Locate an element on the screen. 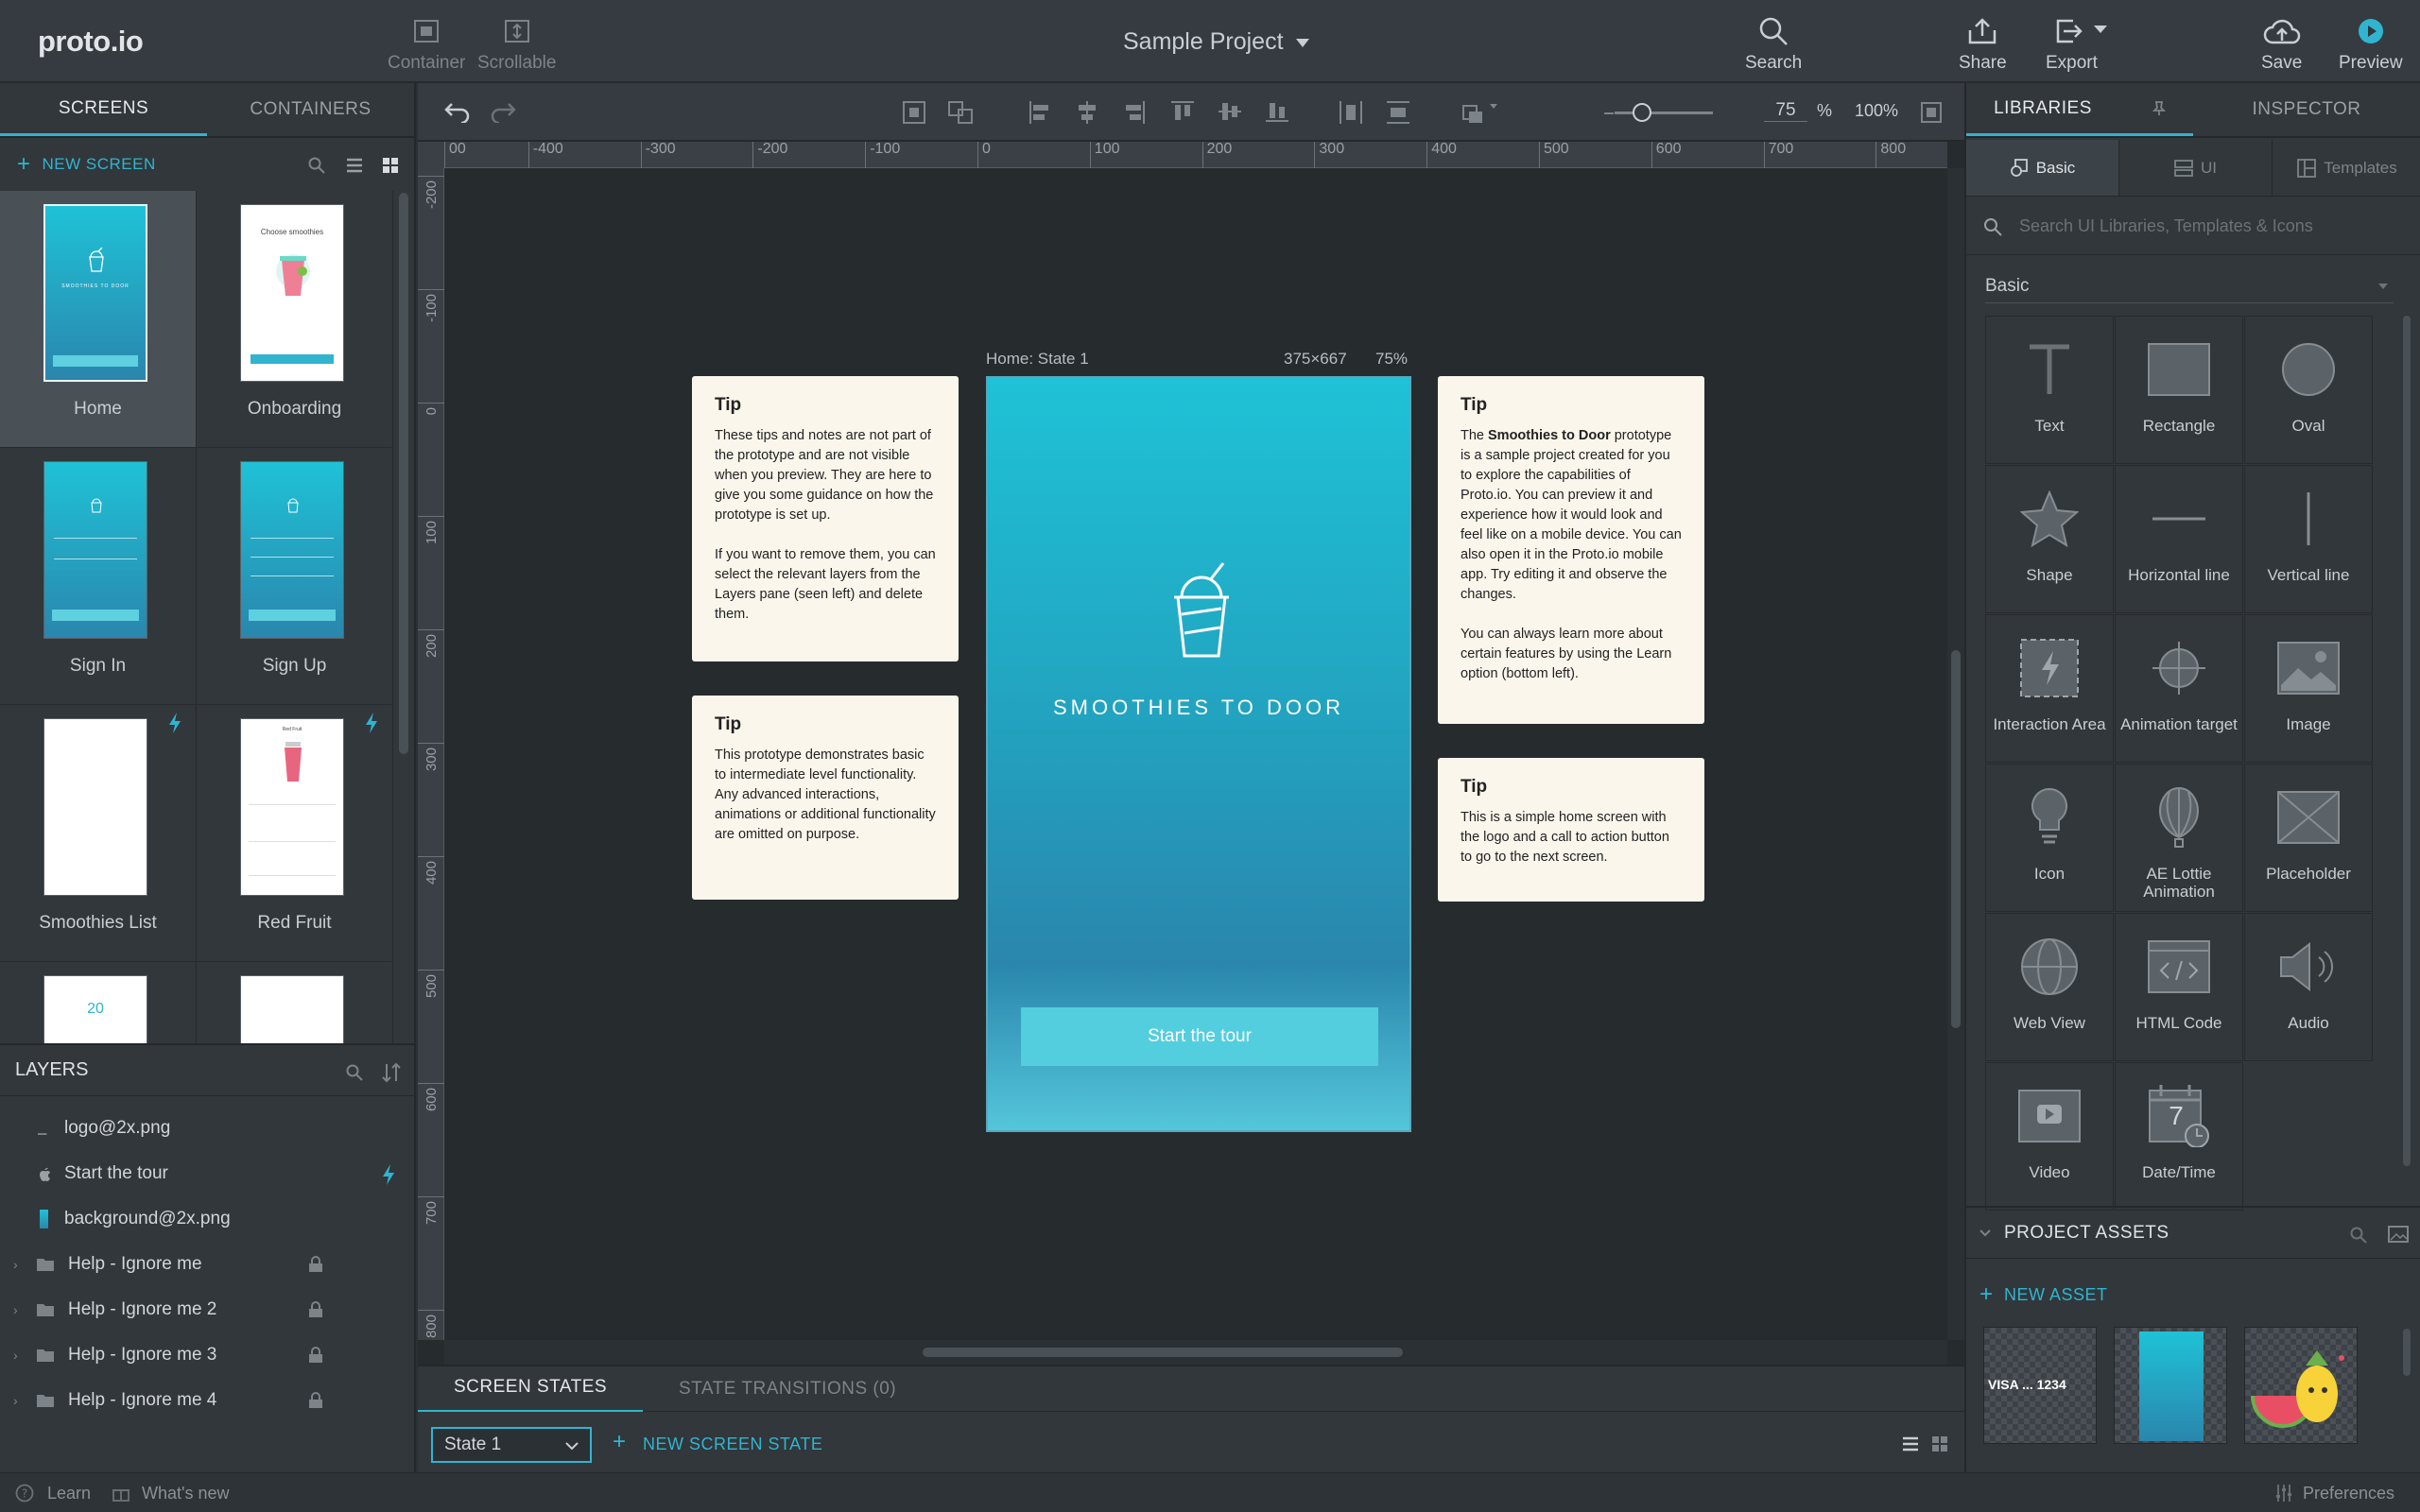 The height and width of the screenshot is (1512, 2420). screen-partial is located at coordinates (295, 1002).